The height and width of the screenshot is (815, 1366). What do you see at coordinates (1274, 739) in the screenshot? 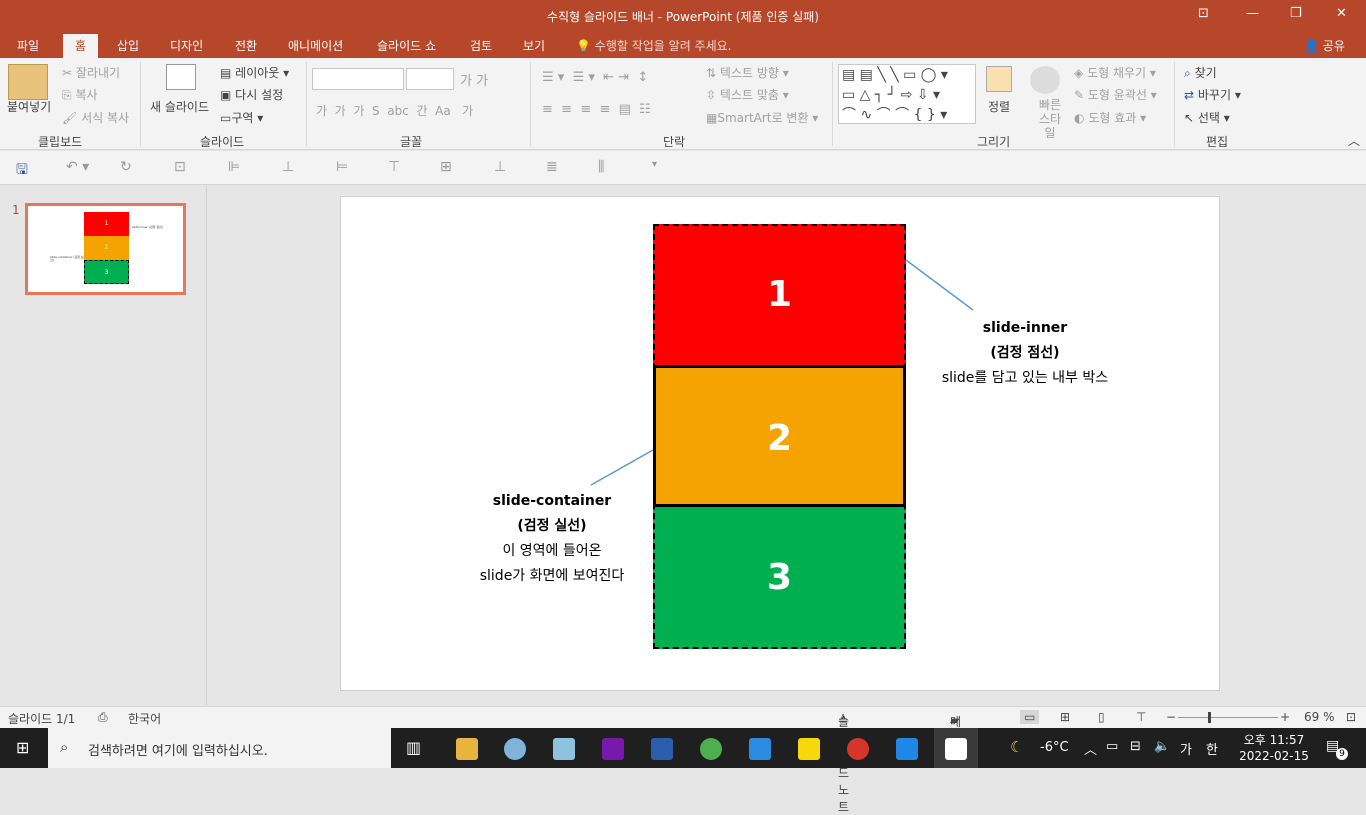
I see `clock-time: 오후 11:57` at bounding box center [1274, 739].